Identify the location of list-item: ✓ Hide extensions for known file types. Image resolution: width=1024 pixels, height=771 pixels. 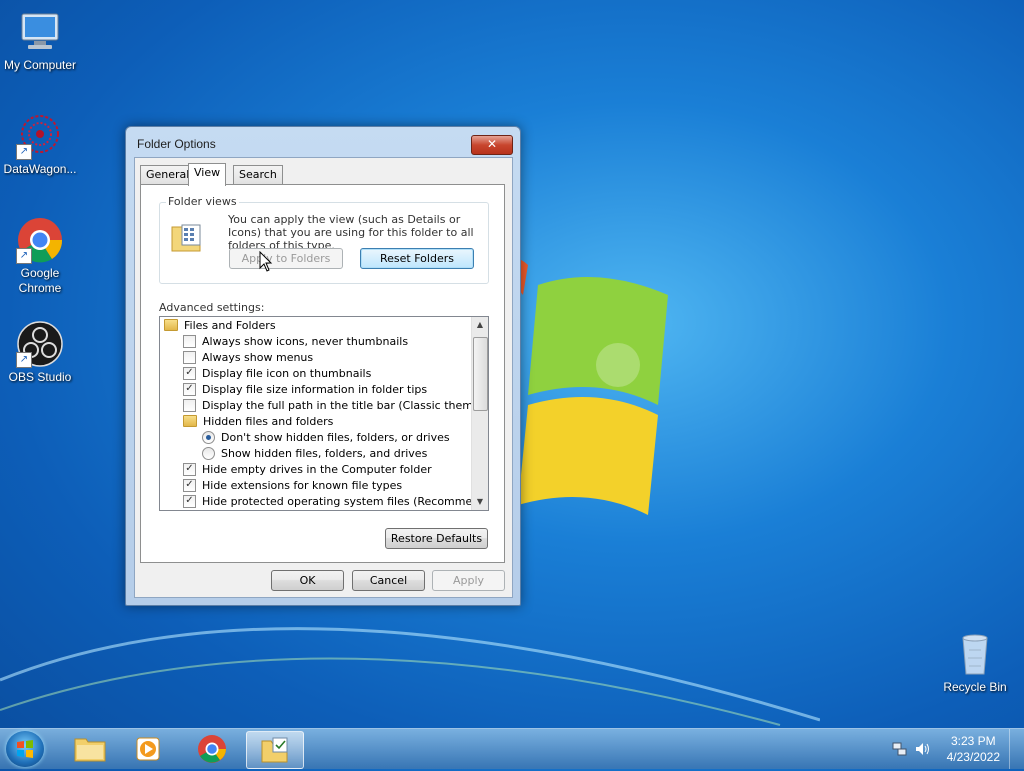
(292, 486).